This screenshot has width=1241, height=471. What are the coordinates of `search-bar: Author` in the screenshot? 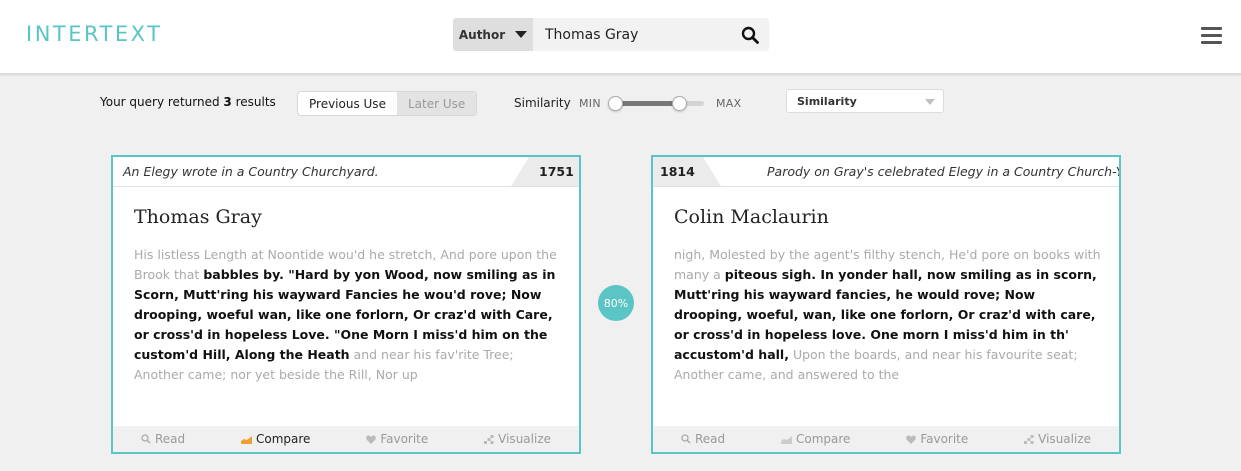 It's located at (611, 34).